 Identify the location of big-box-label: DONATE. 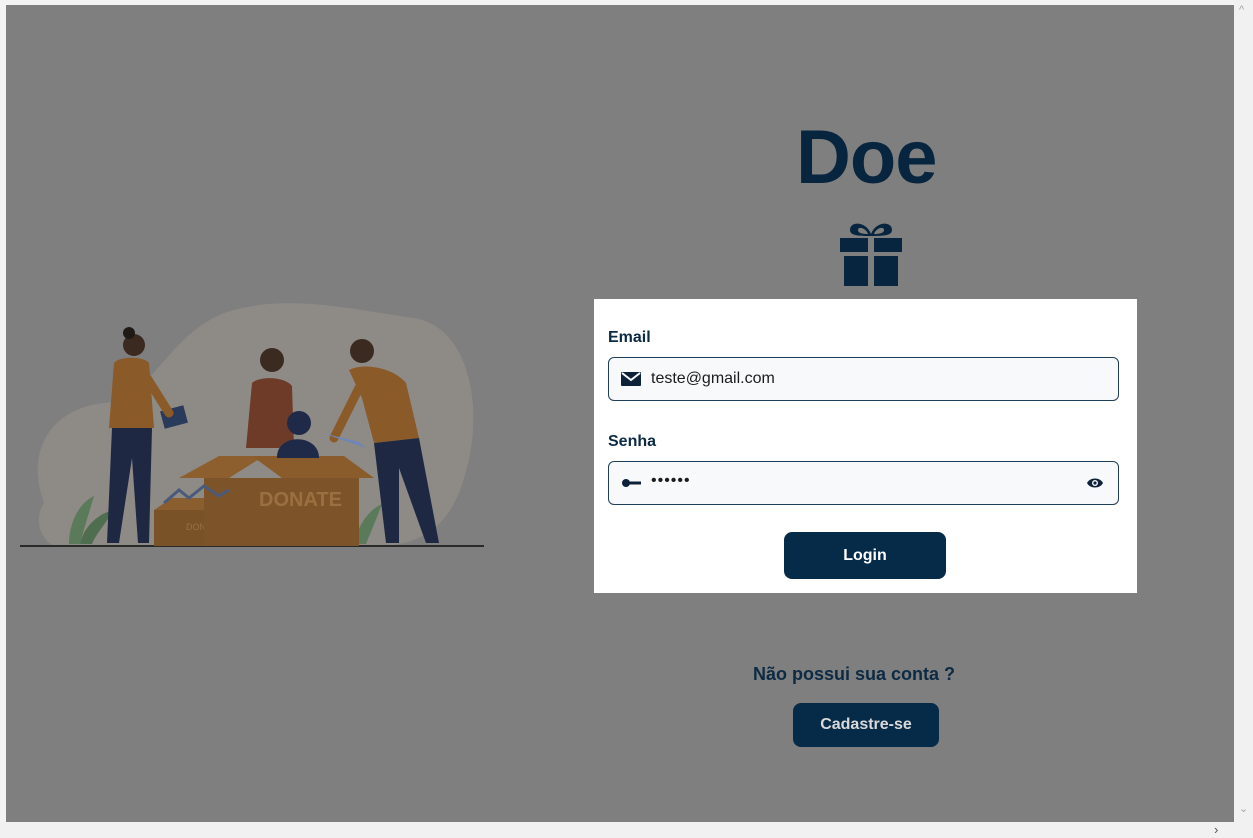
(300, 500).